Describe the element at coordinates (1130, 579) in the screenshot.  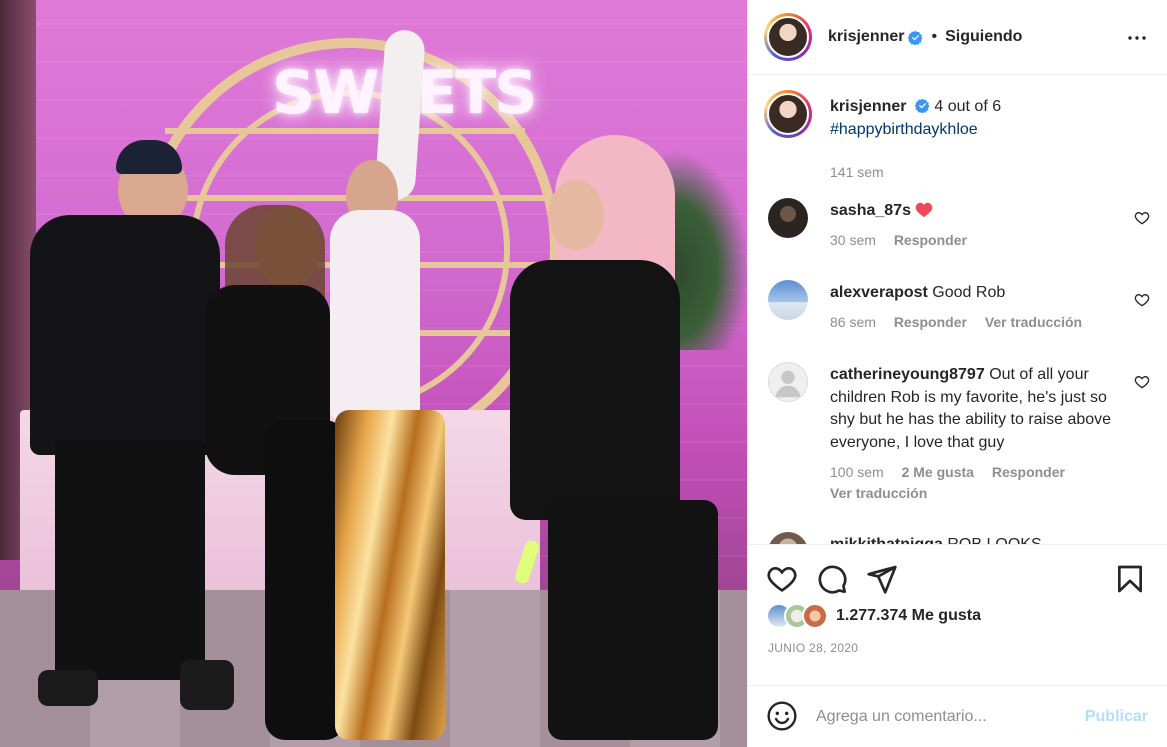
I see `bookmark-icon` at that location.